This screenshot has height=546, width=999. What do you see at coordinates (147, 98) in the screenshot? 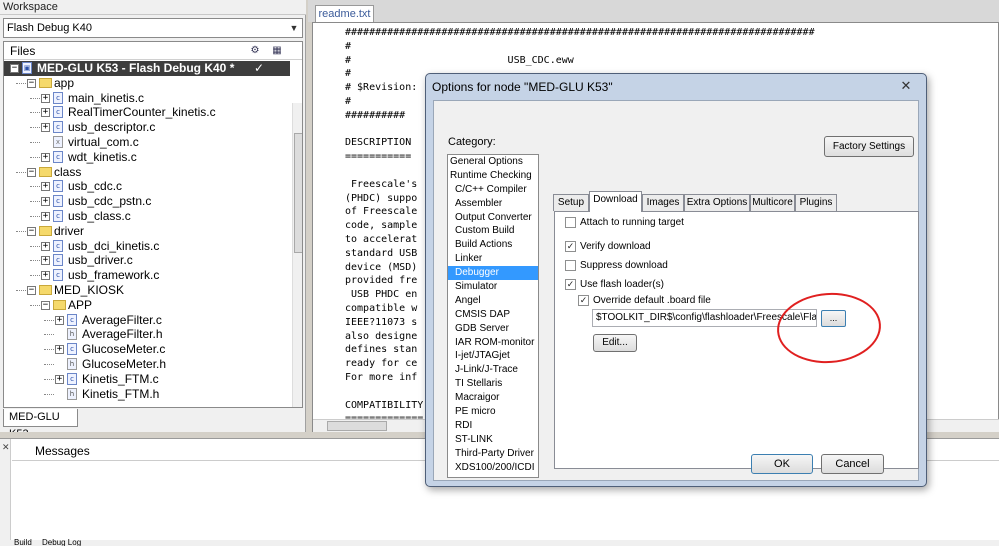
I see `tree-file-item: + c main_kinetis.c` at bounding box center [147, 98].